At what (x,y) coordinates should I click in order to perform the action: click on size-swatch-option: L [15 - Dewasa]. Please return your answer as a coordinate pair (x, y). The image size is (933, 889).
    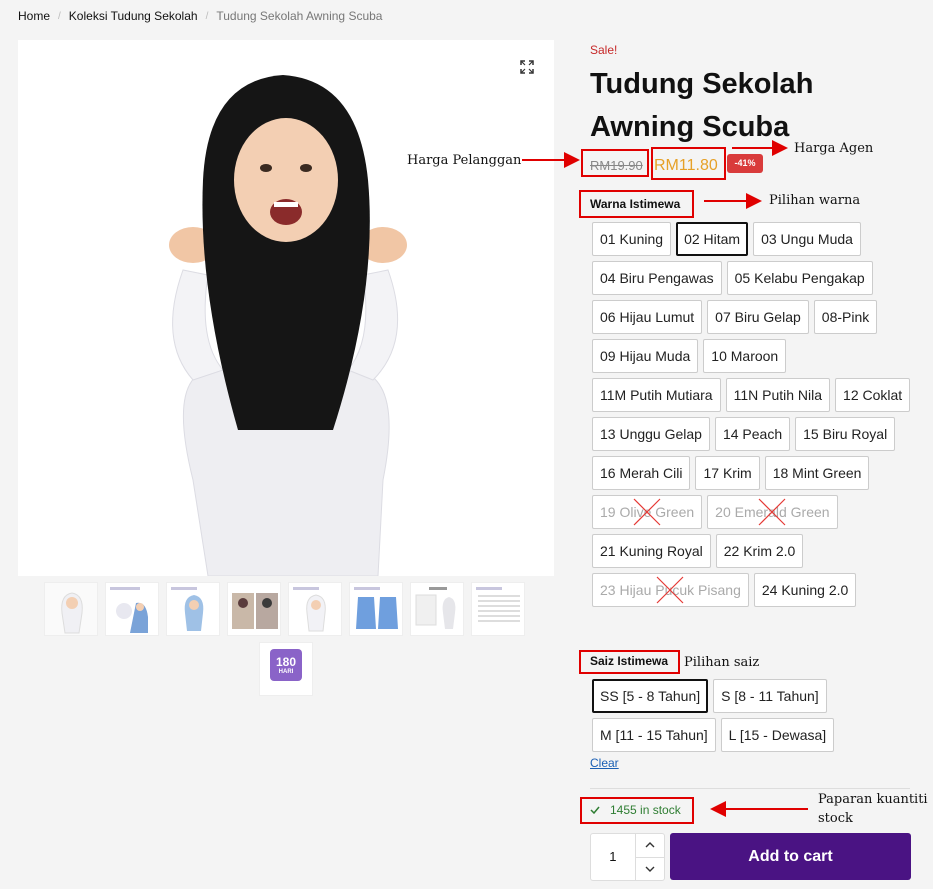
    Looking at the image, I should click on (777, 735).